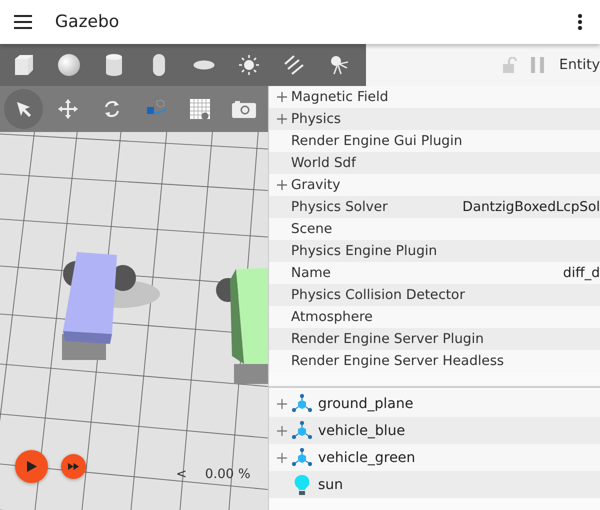 The image size is (600, 510). Describe the element at coordinates (339, 65) in the screenshot. I see `spotlight-icon` at that location.